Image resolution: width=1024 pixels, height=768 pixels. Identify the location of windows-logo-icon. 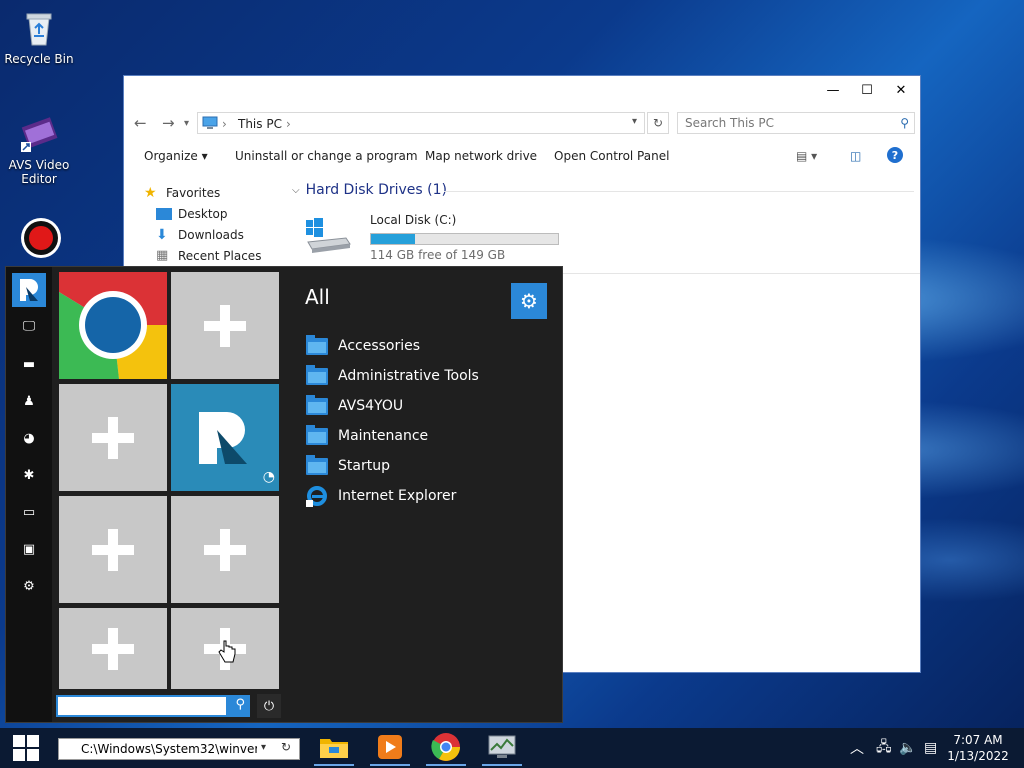
(26, 748).